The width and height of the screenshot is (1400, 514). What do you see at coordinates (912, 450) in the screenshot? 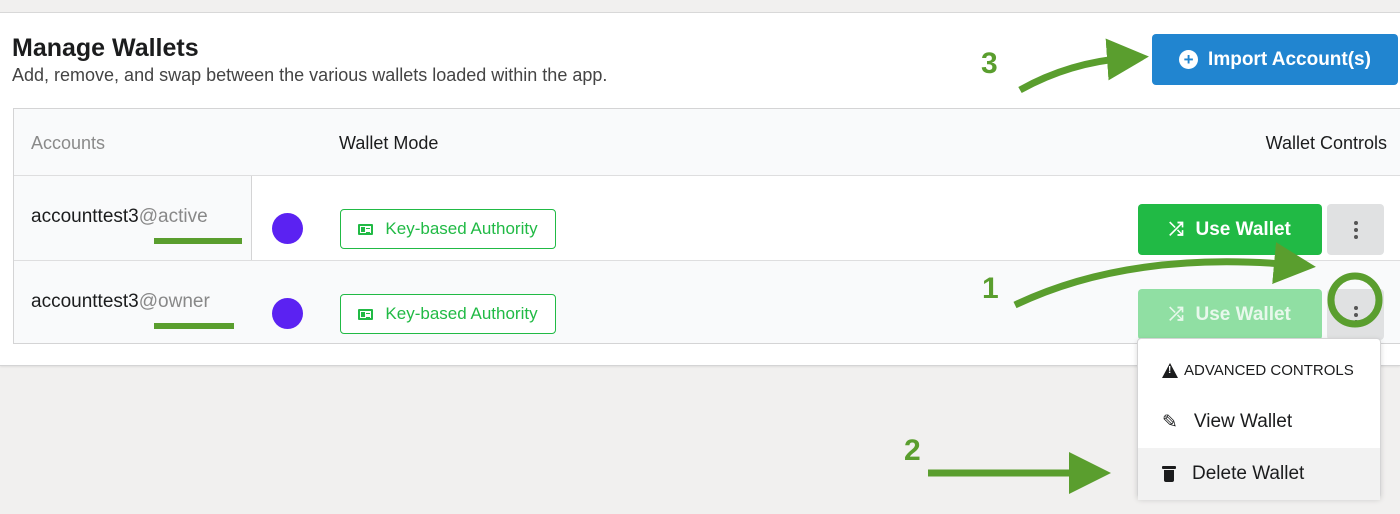
I see `annotation-number-2: 2` at bounding box center [912, 450].